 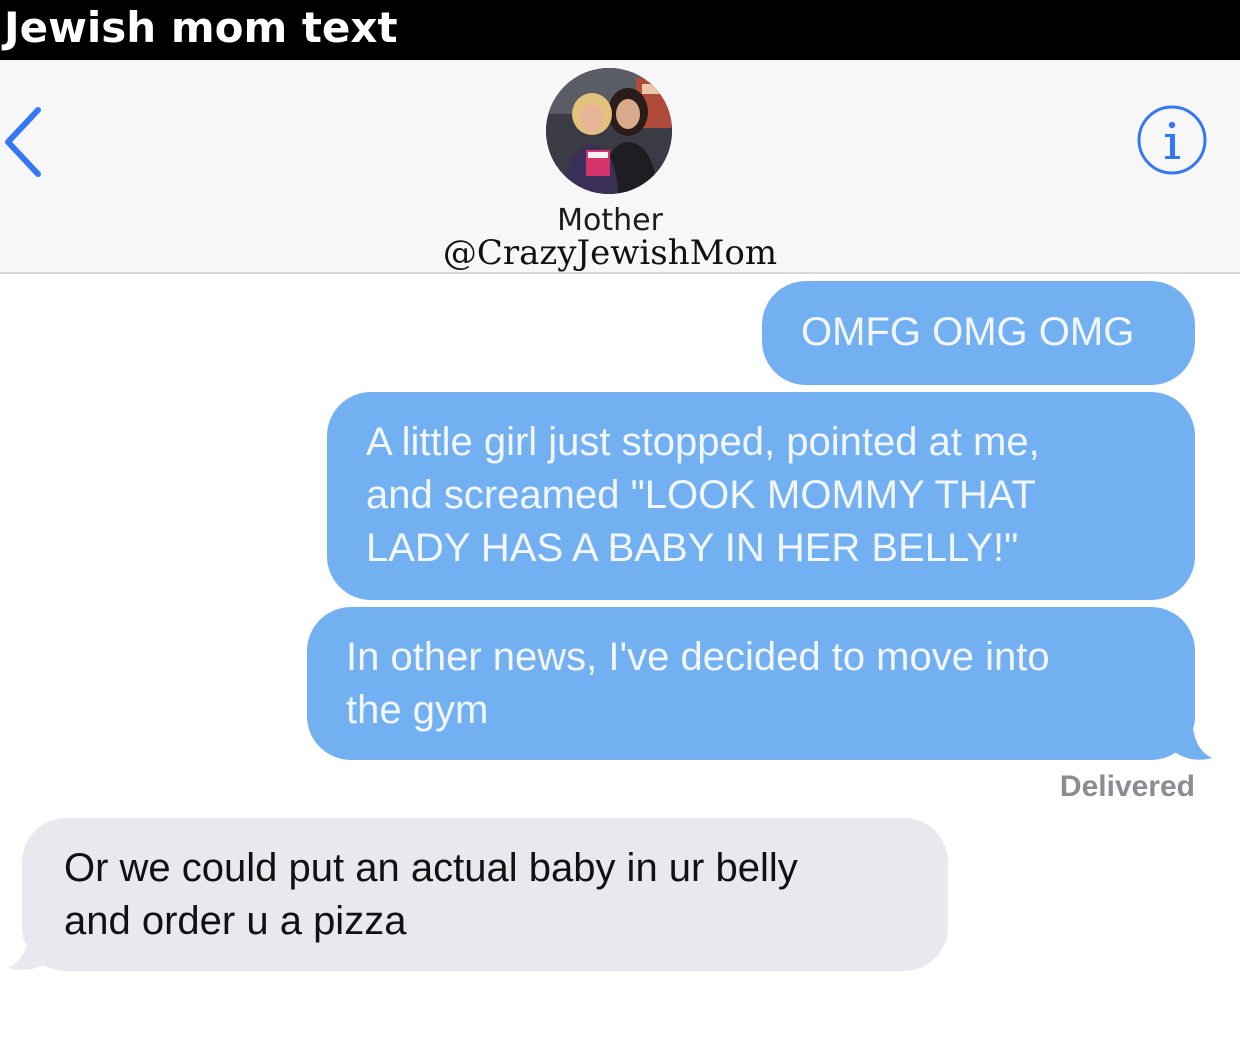 I want to click on info-icon, so click(x=1172, y=140).